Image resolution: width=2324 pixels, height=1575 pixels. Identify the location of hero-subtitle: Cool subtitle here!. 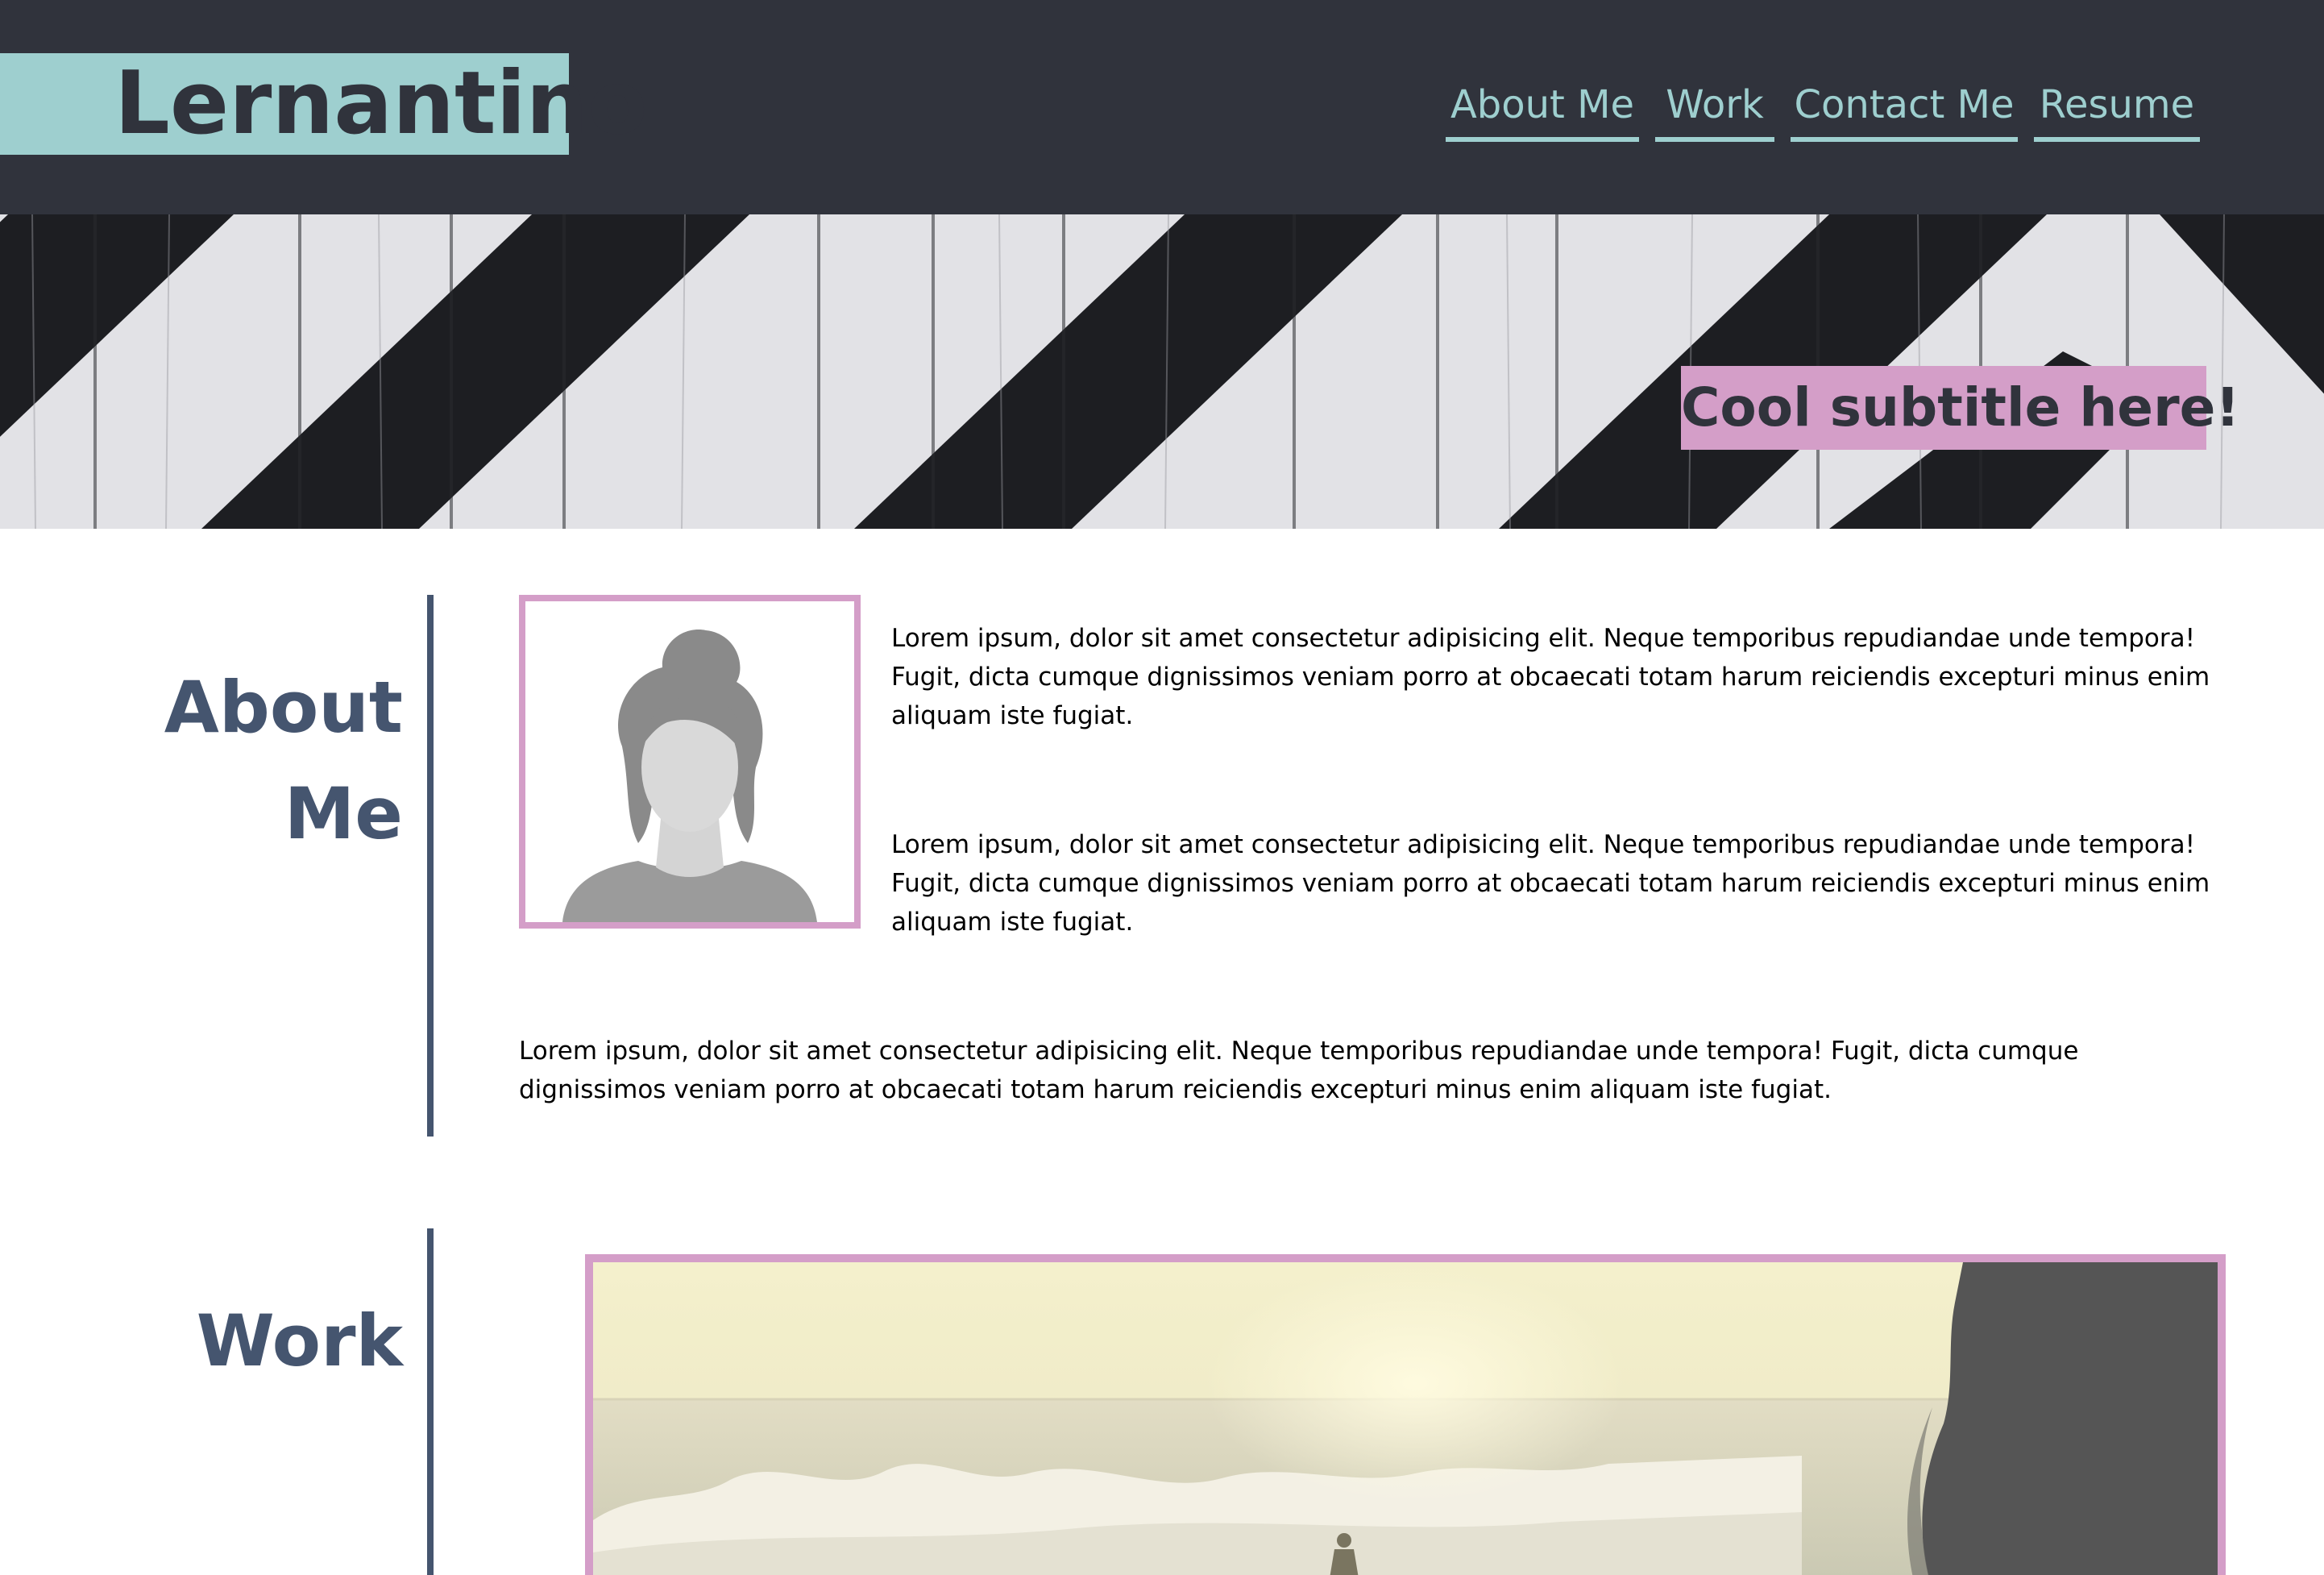
(1960, 408).